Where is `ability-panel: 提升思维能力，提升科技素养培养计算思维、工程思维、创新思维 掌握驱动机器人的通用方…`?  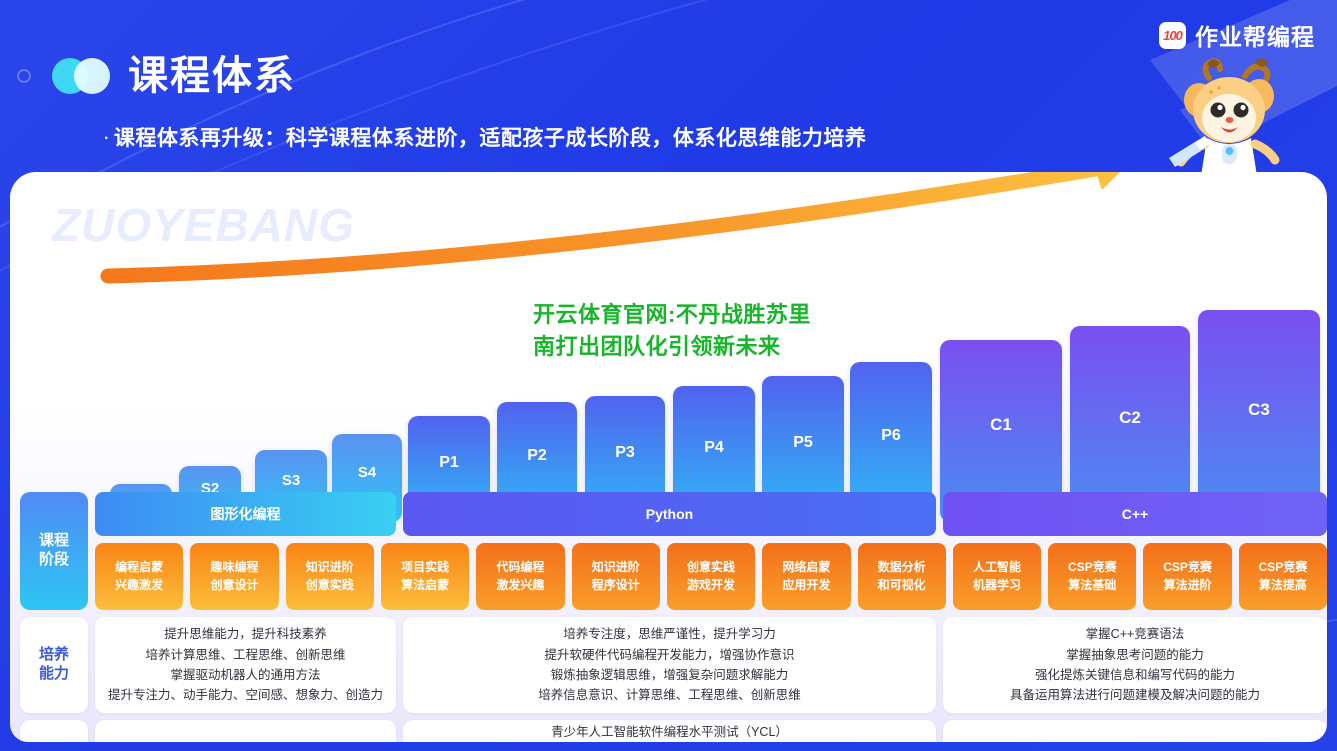 ability-panel: 提升思维能力，提升科技素养培养计算思维、工程思维、创新思维 掌握驱动机器人的通用方… is located at coordinates (245, 665).